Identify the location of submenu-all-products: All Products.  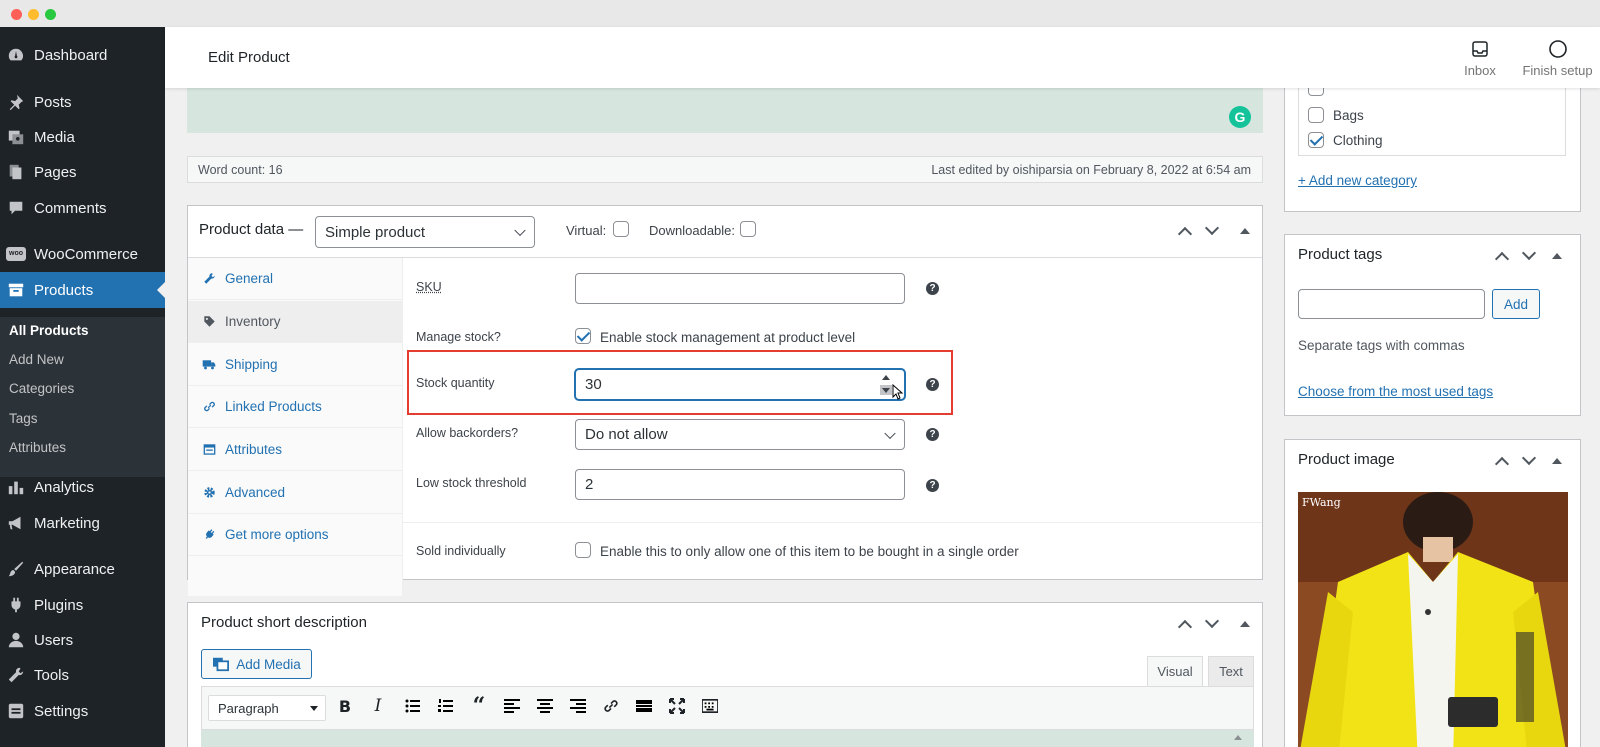
(49, 330).